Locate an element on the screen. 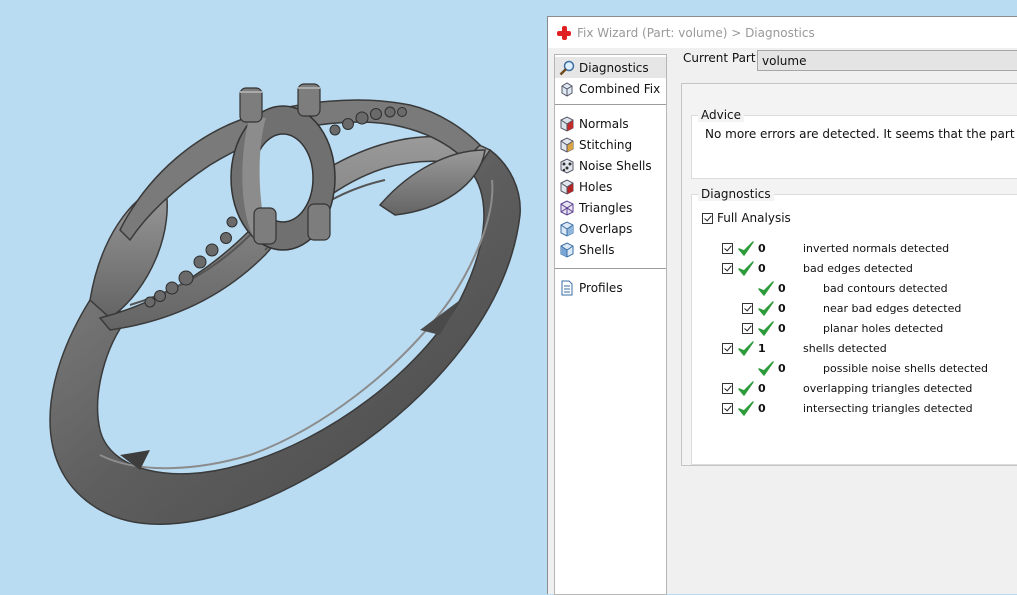 The height and width of the screenshot is (595, 1017). holes-cube-icon is located at coordinates (567, 186).